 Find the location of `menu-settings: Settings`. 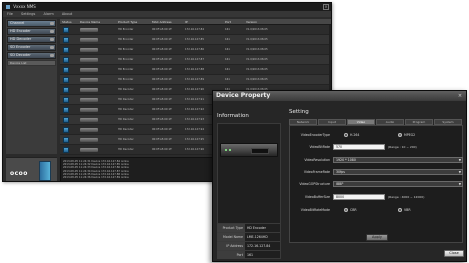

menu-settings: Settings is located at coordinates (28, 14).